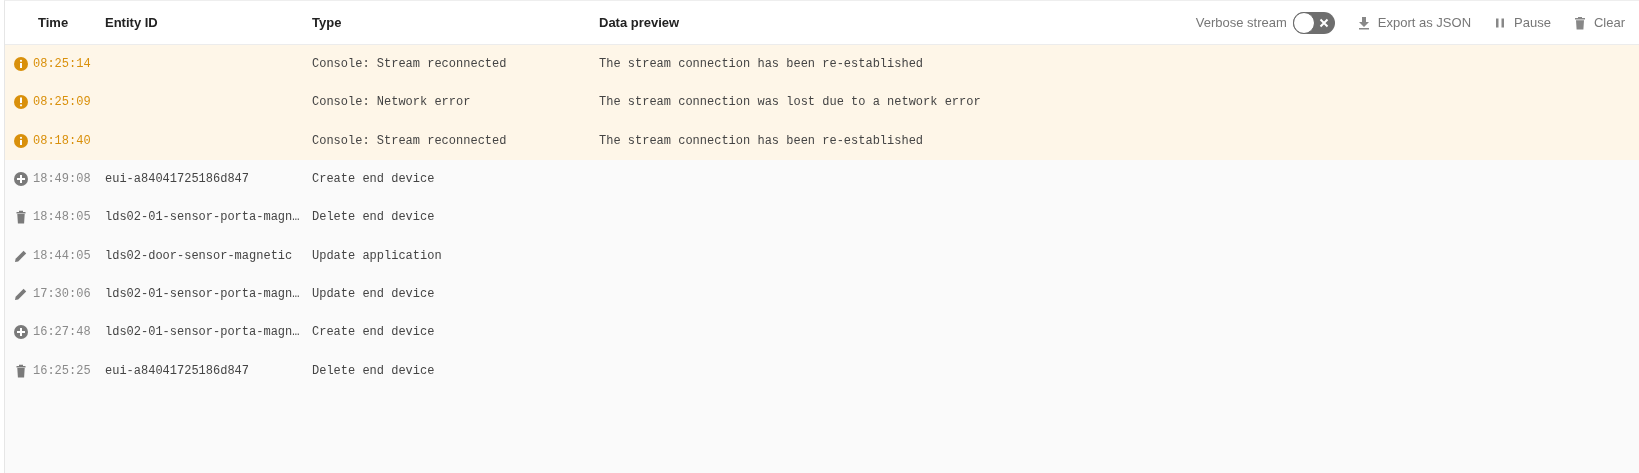 This screenshot has width=1639, height=473. I want to click on event-type: Update application, so click(377, 255).